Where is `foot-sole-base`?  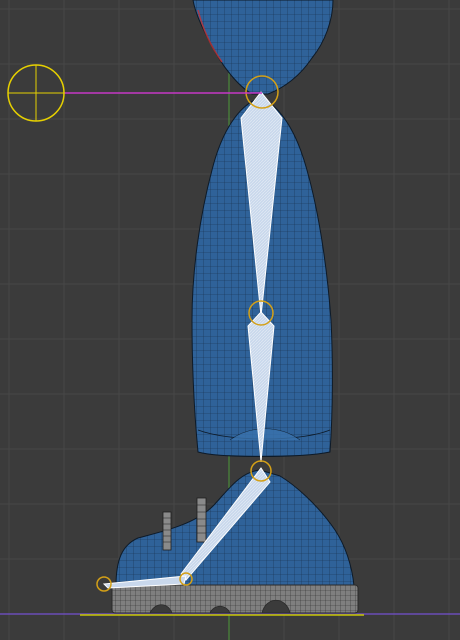
foot-sole-base is located at coordinates (235, 599).